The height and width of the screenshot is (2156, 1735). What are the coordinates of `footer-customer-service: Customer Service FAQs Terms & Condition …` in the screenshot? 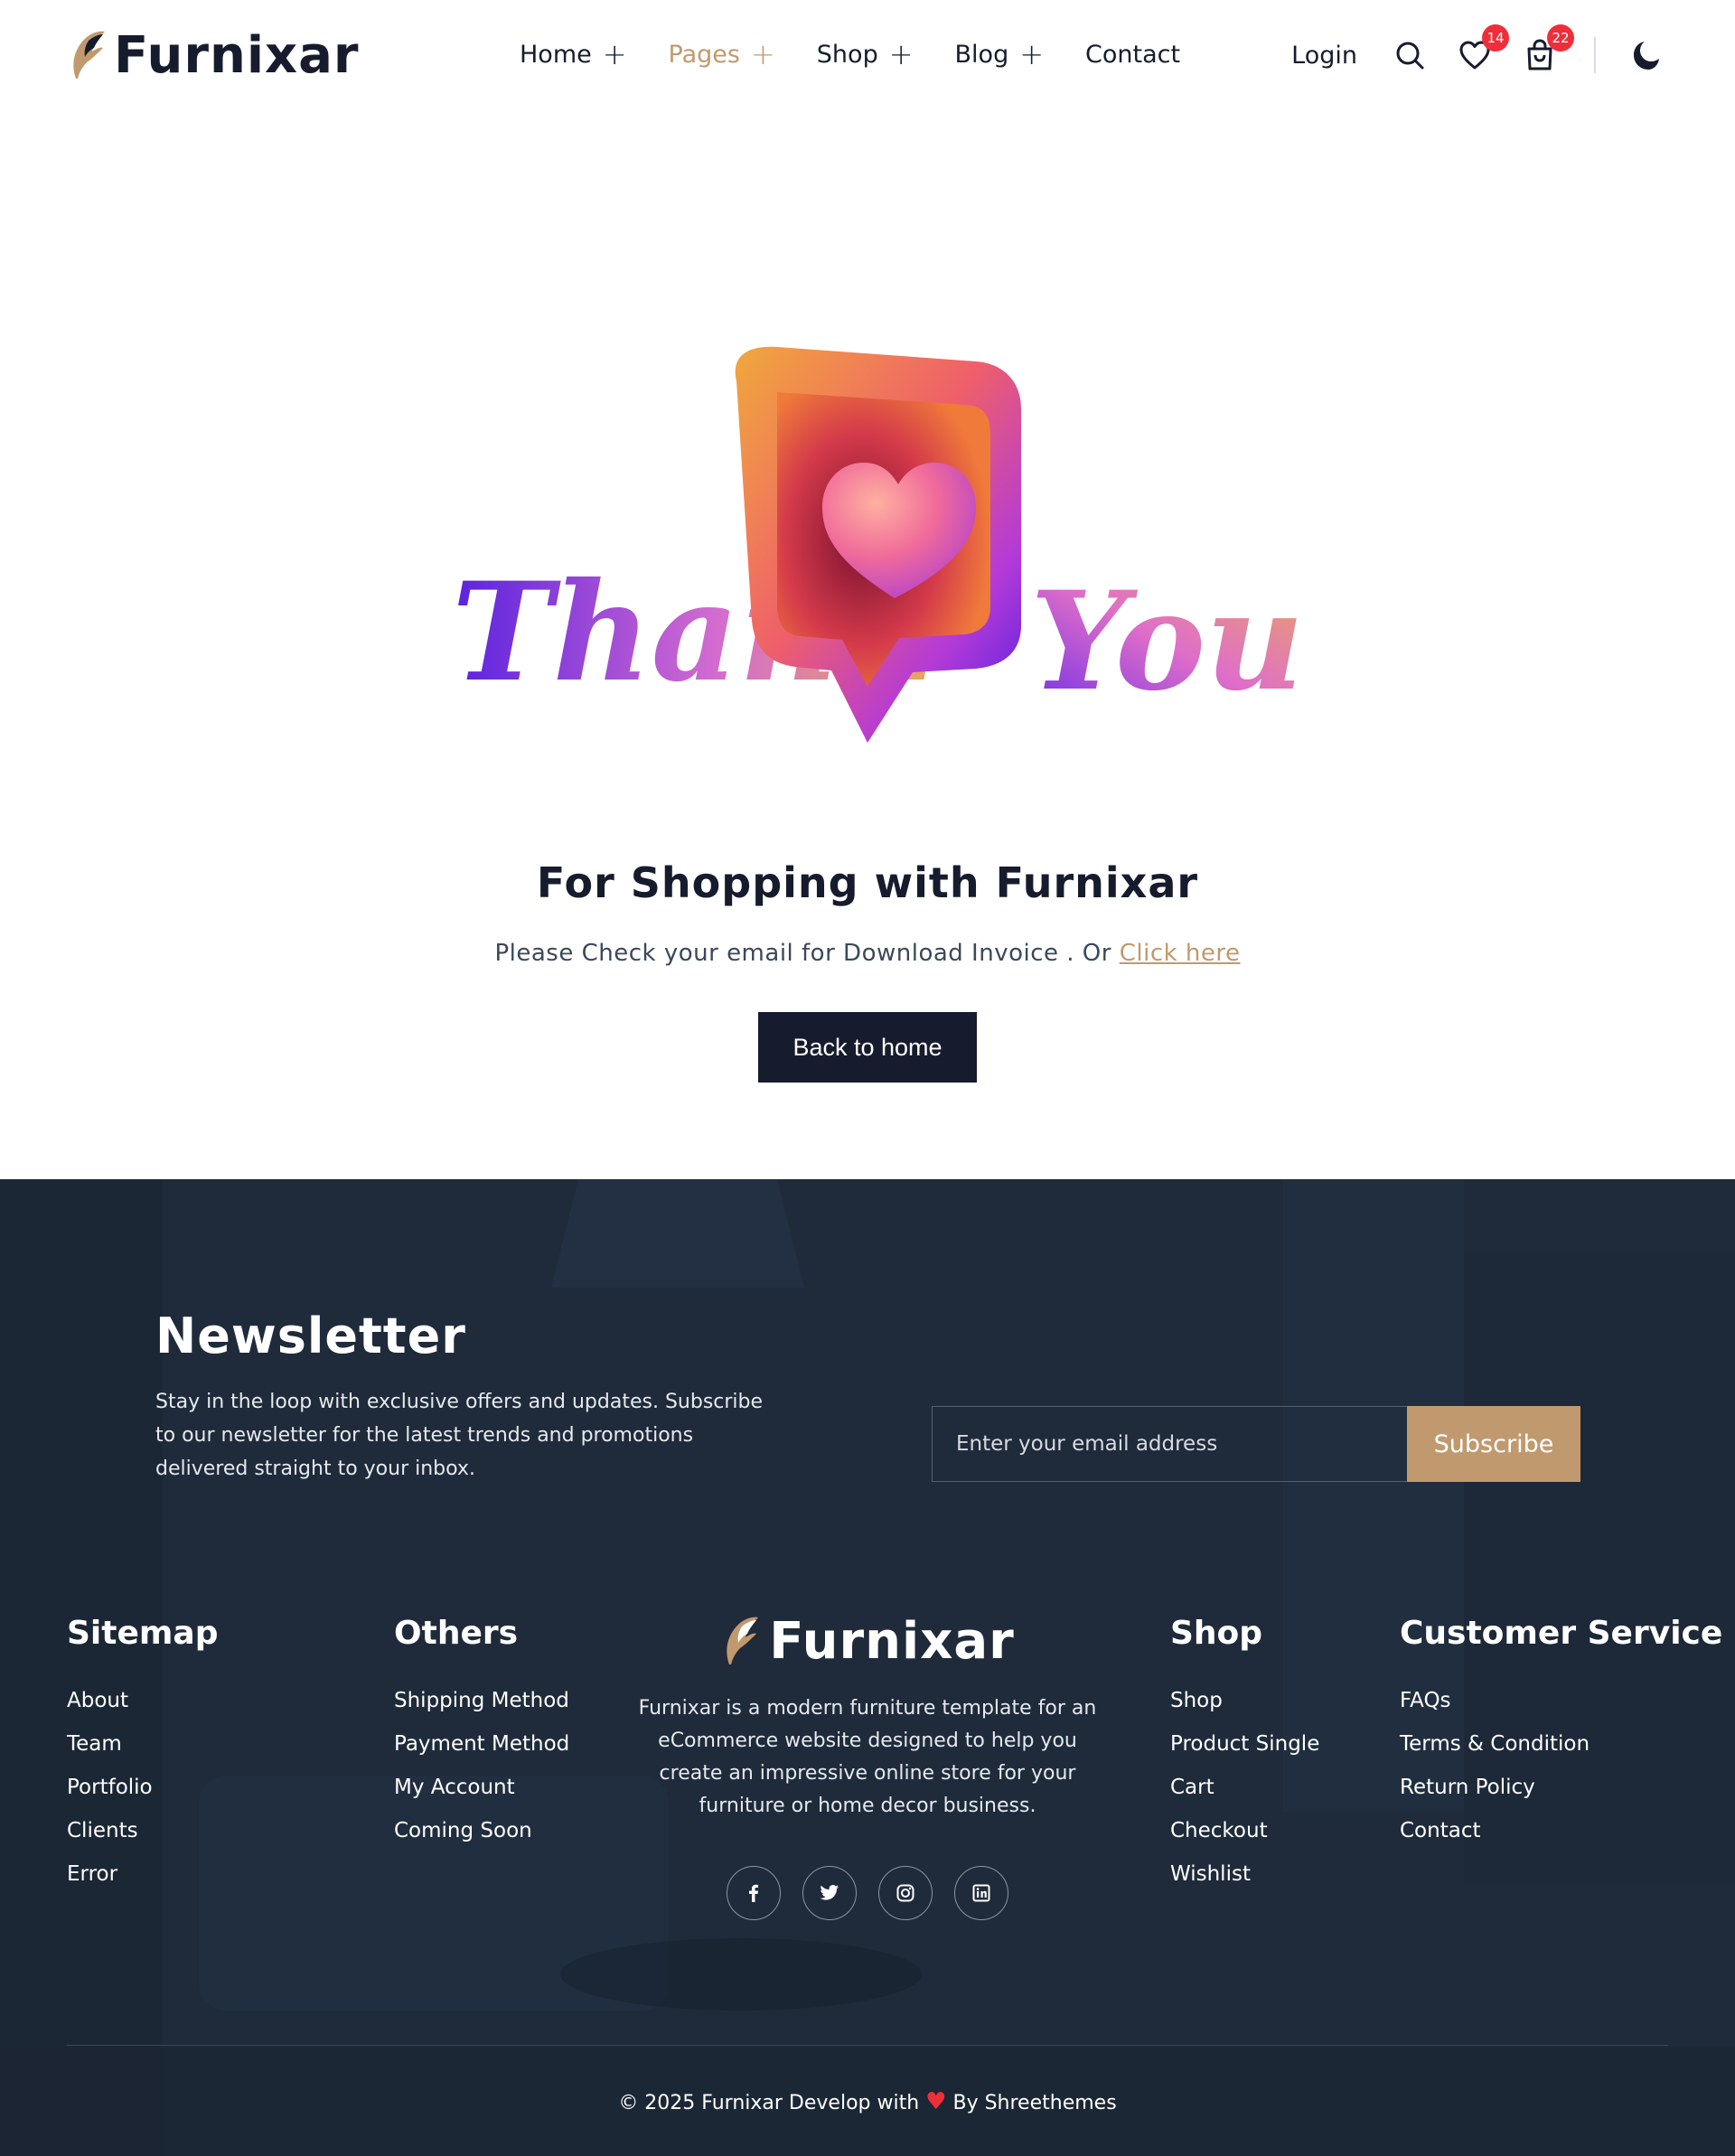 It's located at (1561, 1733).